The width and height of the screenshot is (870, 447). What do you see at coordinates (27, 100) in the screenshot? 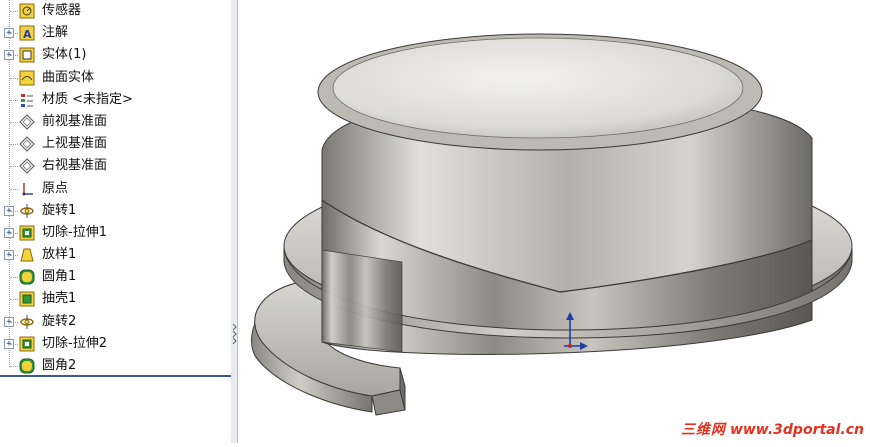
I see `material-icon` at bounding box center [27, 100].